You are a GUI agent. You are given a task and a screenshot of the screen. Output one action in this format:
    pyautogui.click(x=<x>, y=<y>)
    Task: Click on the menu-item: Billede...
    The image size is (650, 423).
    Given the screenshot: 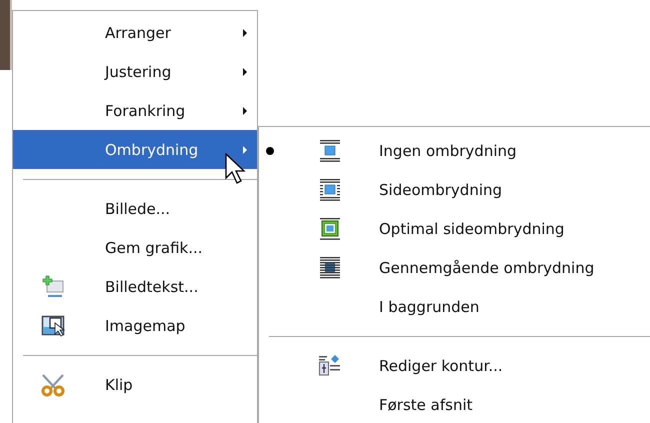 What is the action you would take?
    pyautogui.click(x=135, y=208)
    